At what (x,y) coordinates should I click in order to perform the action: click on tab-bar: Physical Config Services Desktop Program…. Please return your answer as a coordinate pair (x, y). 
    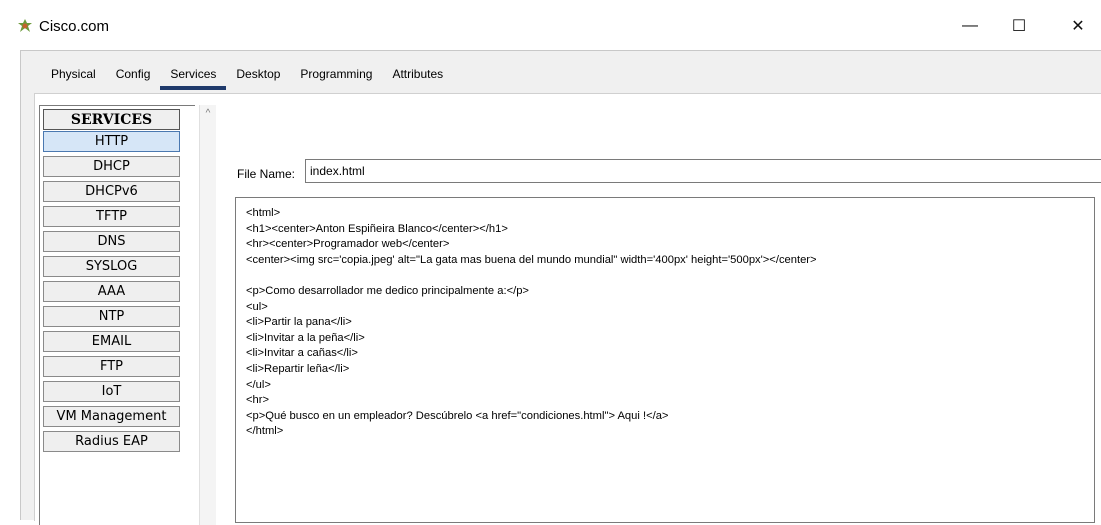
    Looking at the image, I should click on (247, 75).